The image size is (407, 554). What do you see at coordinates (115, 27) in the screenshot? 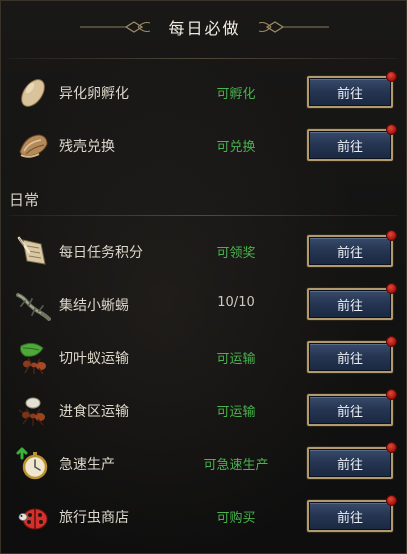
I see `left-ornament-icon` at bounding box center [115, 27].